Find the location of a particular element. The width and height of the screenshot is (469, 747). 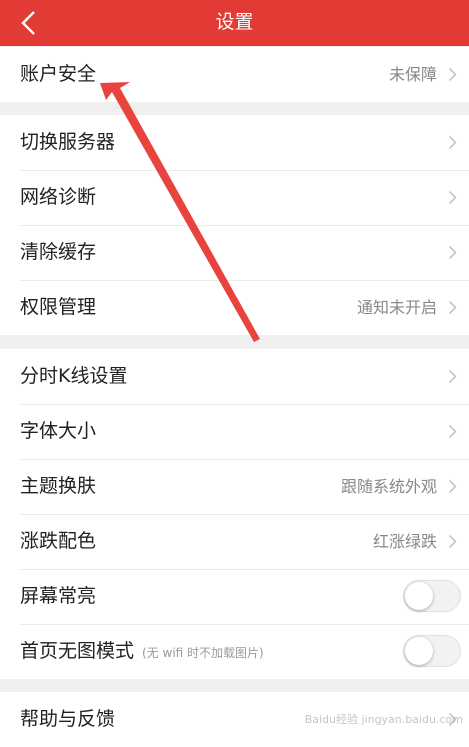

row-label: 权限管理 is located at coordinates (58, 307).